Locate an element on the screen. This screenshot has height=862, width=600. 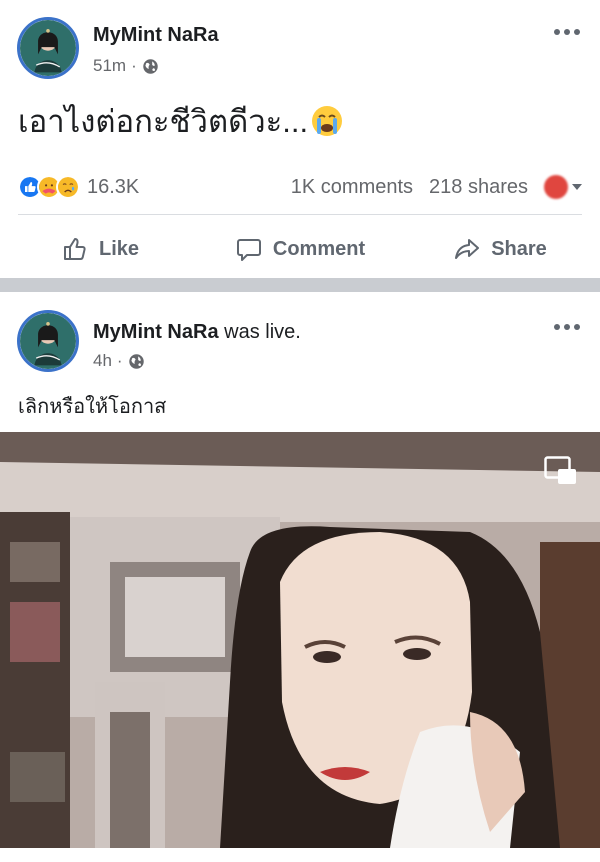
like-label: Like is located at coordinates (119, 248).